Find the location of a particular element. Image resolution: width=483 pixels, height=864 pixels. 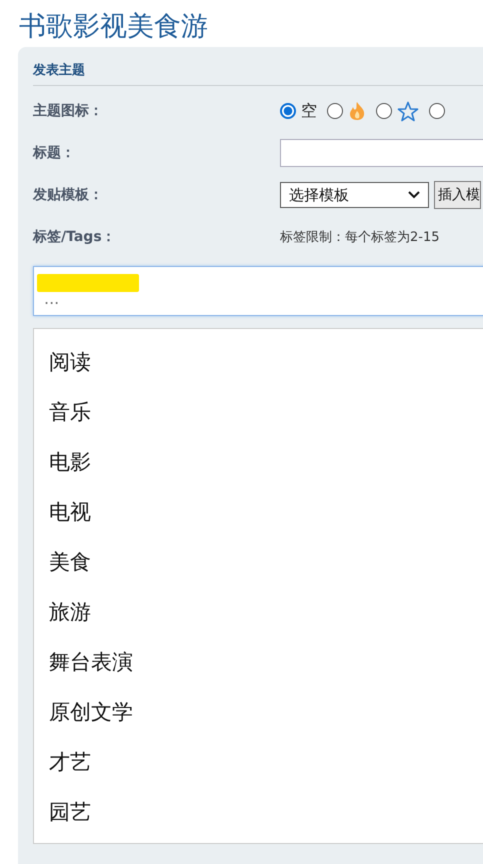

field-label: 主题图标： is located at coordinates (68, 111).